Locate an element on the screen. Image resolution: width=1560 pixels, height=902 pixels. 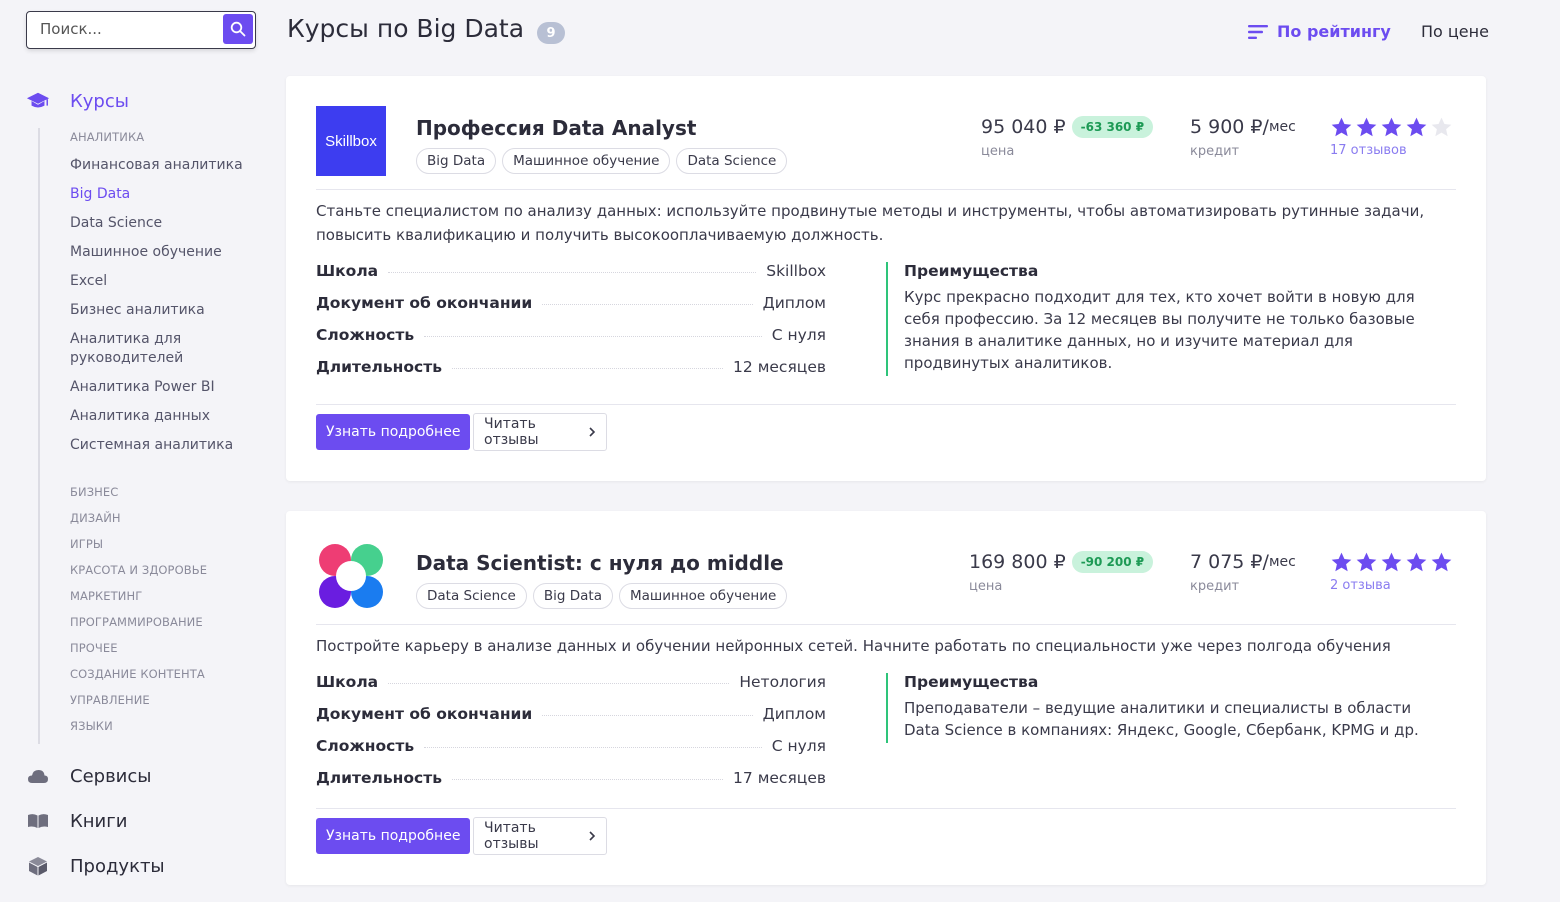
credit-block: 5 900 ₽/мес кредит is located at coordinates (1243, 137).